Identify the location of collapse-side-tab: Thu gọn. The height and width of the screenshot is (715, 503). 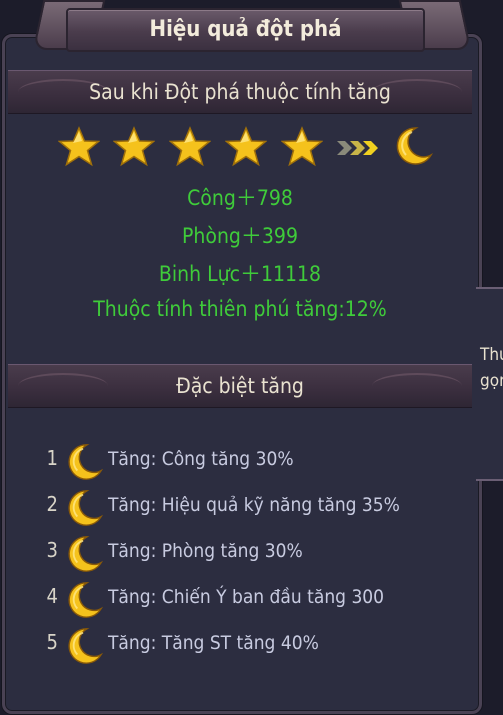
(489, 384).